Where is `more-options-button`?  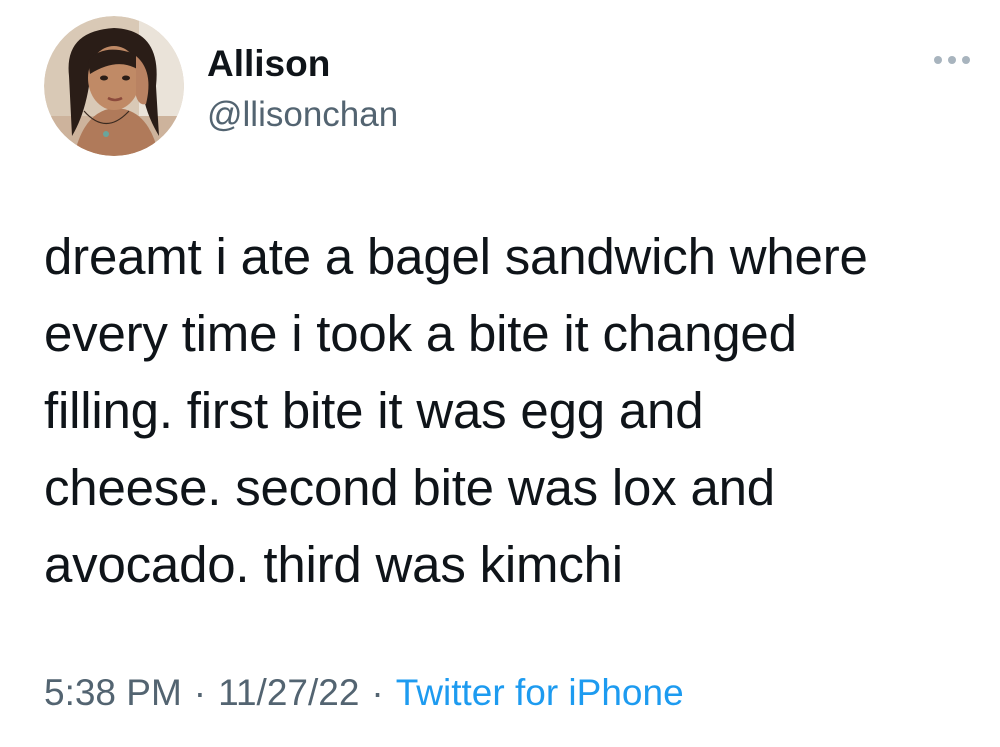
more-options-button is located at coordinates (952, 60).